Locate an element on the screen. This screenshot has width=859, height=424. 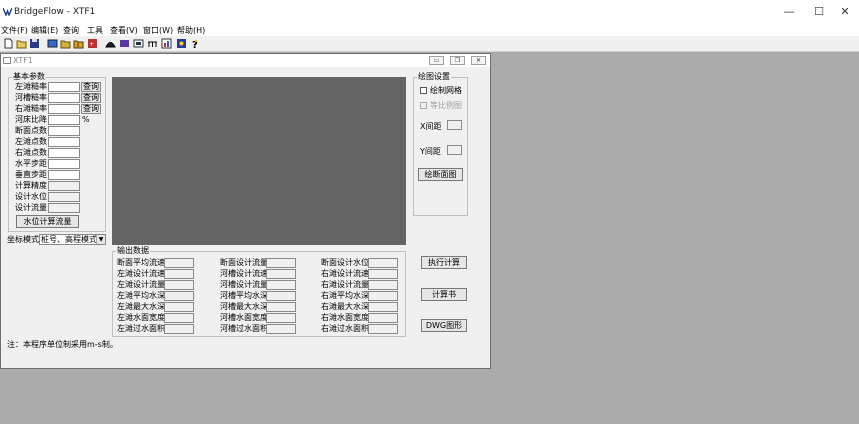
channel-roughness-input is located at coordinates (64, 98).